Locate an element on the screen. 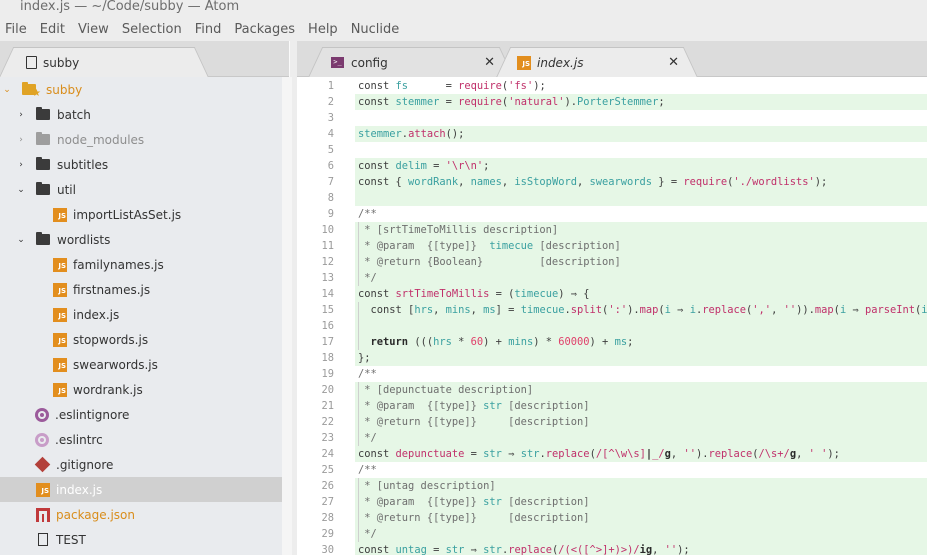 Image resolution: width=927 pixels, height=555 pixels. code-token: depunctuate is located at coordinates (430, 454).